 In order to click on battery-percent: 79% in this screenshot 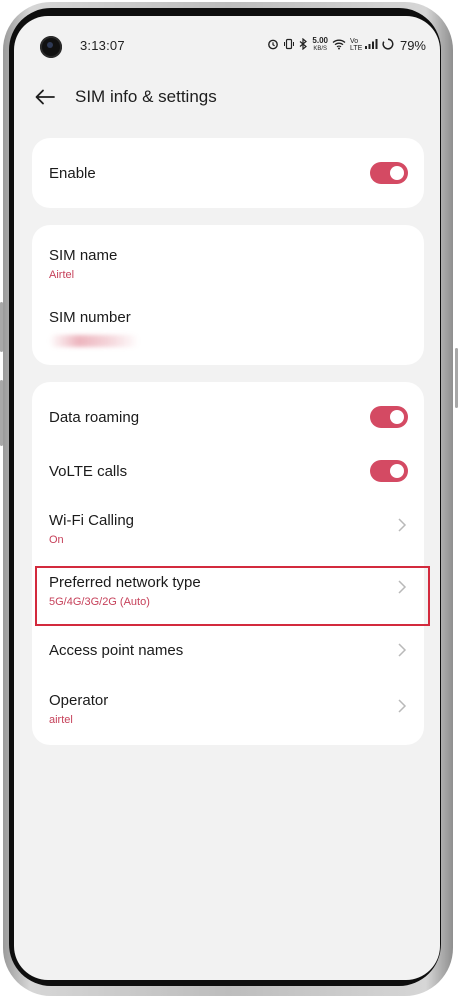, I will do `click(412, 45)`.